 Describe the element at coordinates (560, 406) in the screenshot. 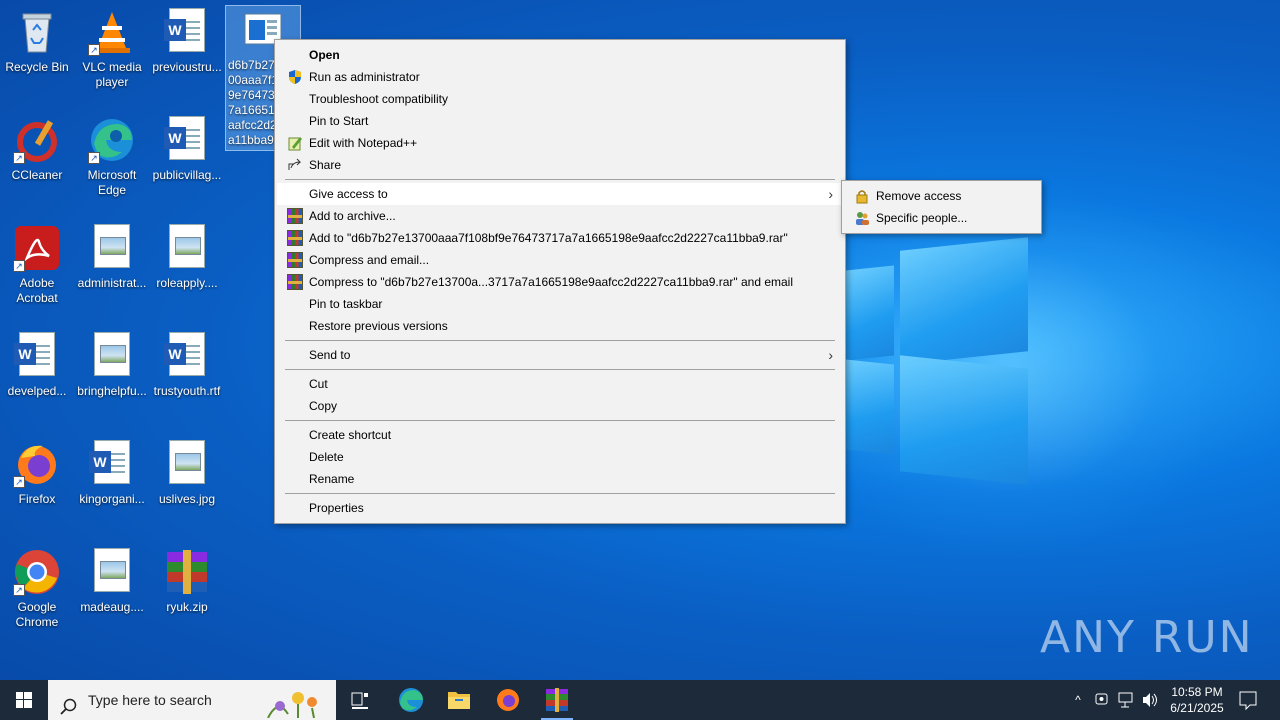

I see `menu-item-copy: Copy` at that location.